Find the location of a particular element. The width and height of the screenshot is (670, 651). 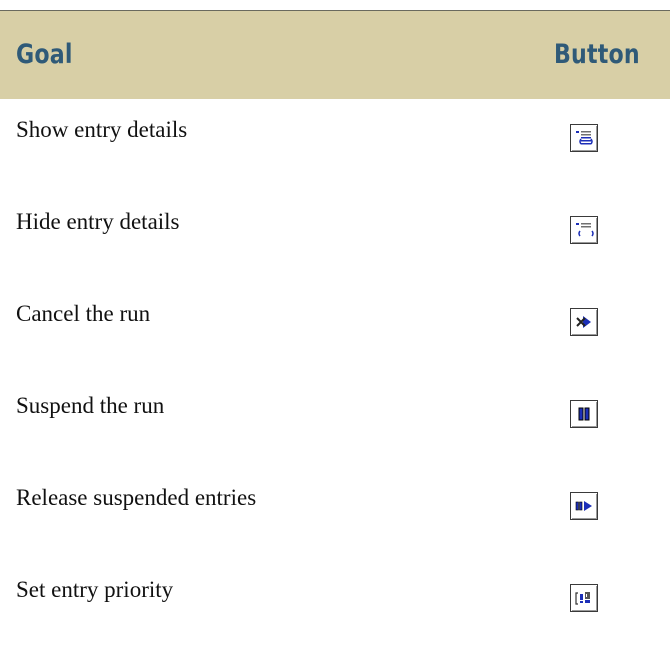

cancel-run-icon is located at coordinates (583, 322).